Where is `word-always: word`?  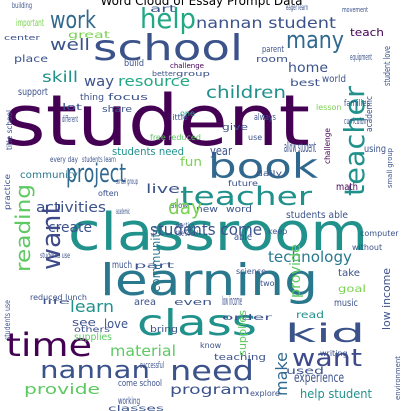 word-always: word is located at coordinates (239, 210).